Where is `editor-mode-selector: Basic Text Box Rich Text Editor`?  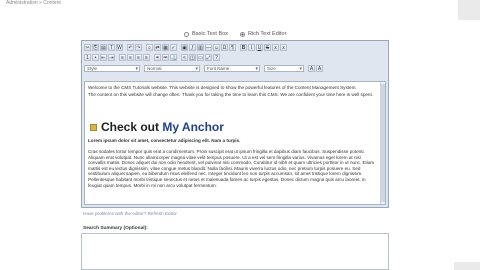
editor-mode-selector: Basic Text Box Rich Text Editor is located at coordinates (235, 34).